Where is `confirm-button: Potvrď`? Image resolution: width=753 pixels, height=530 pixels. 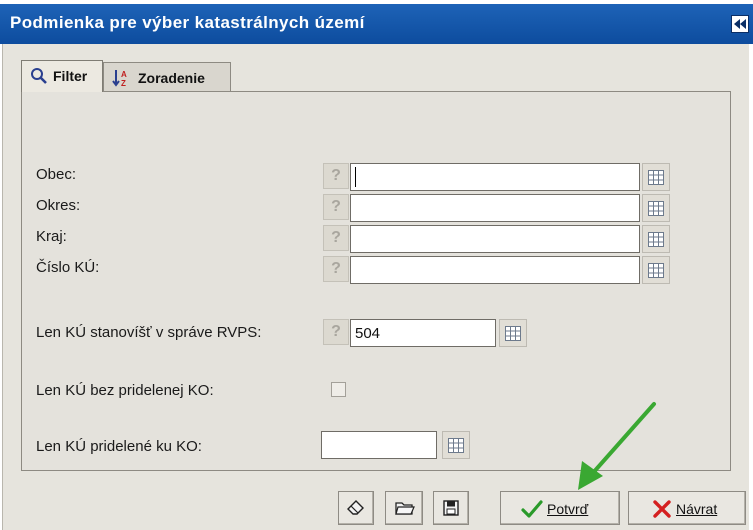
confirm-button: Potvrď is located at coordinates (560, 508).